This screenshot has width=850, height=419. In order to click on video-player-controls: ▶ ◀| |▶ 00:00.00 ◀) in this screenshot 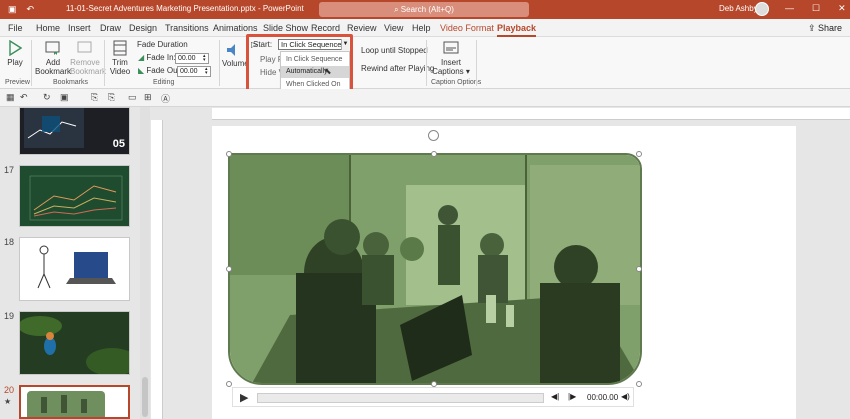, I will do `click(433, 397)`.